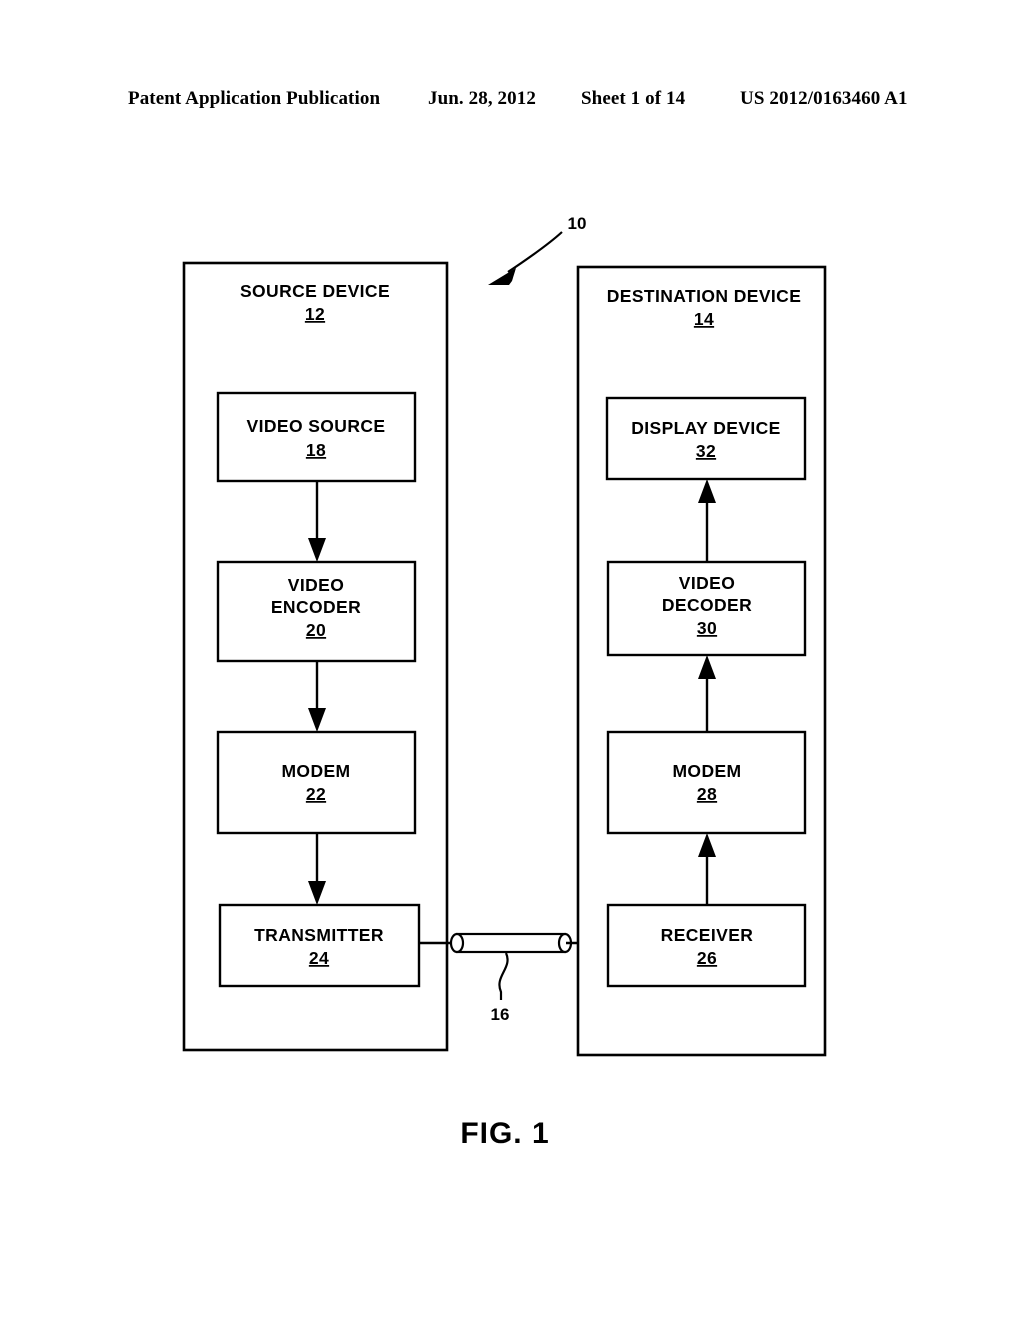  Describe the element at coordinates (707, 935) in the screenshot. I see `receiver-label: RECEIVER` at that location.